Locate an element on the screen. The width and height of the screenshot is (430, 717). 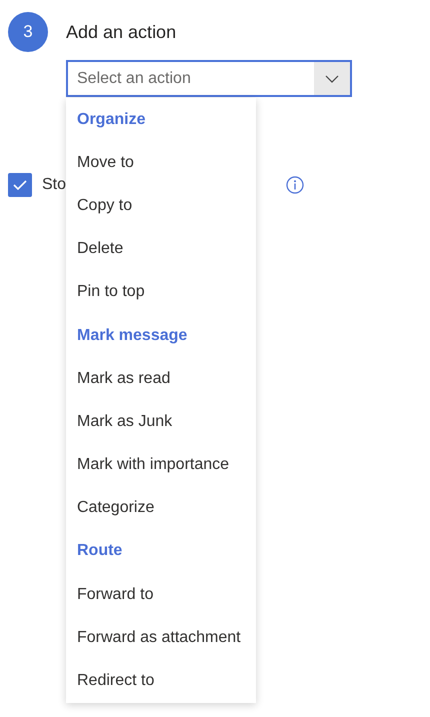
menu-item: Forward as attachment is located at coordinates (161, 638).